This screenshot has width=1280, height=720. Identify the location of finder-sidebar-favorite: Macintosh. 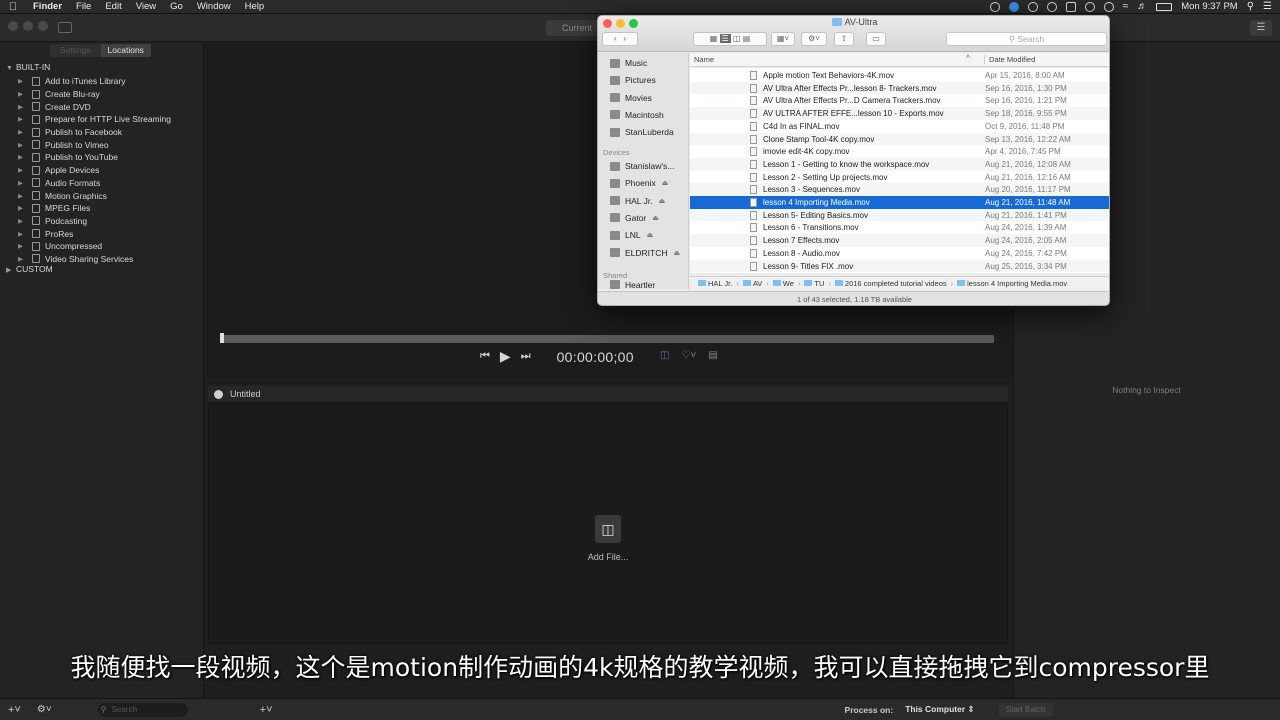
(637, 115).